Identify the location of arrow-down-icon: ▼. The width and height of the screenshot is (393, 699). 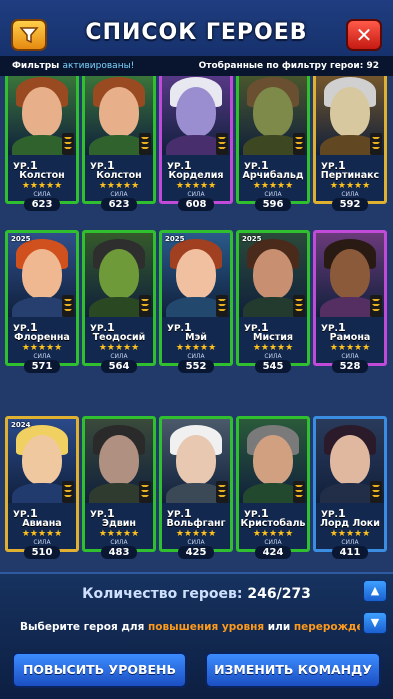
(375, 622).